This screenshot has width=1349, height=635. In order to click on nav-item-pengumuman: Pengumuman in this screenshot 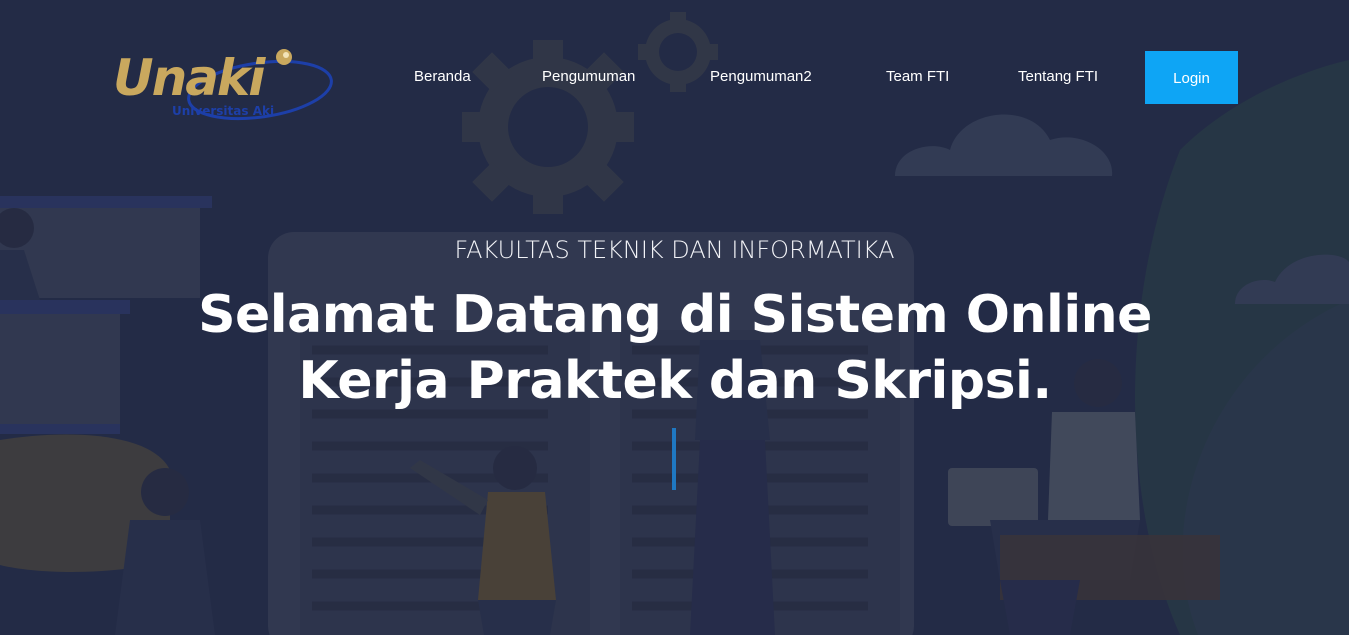, I will do `click(588, 77)`.